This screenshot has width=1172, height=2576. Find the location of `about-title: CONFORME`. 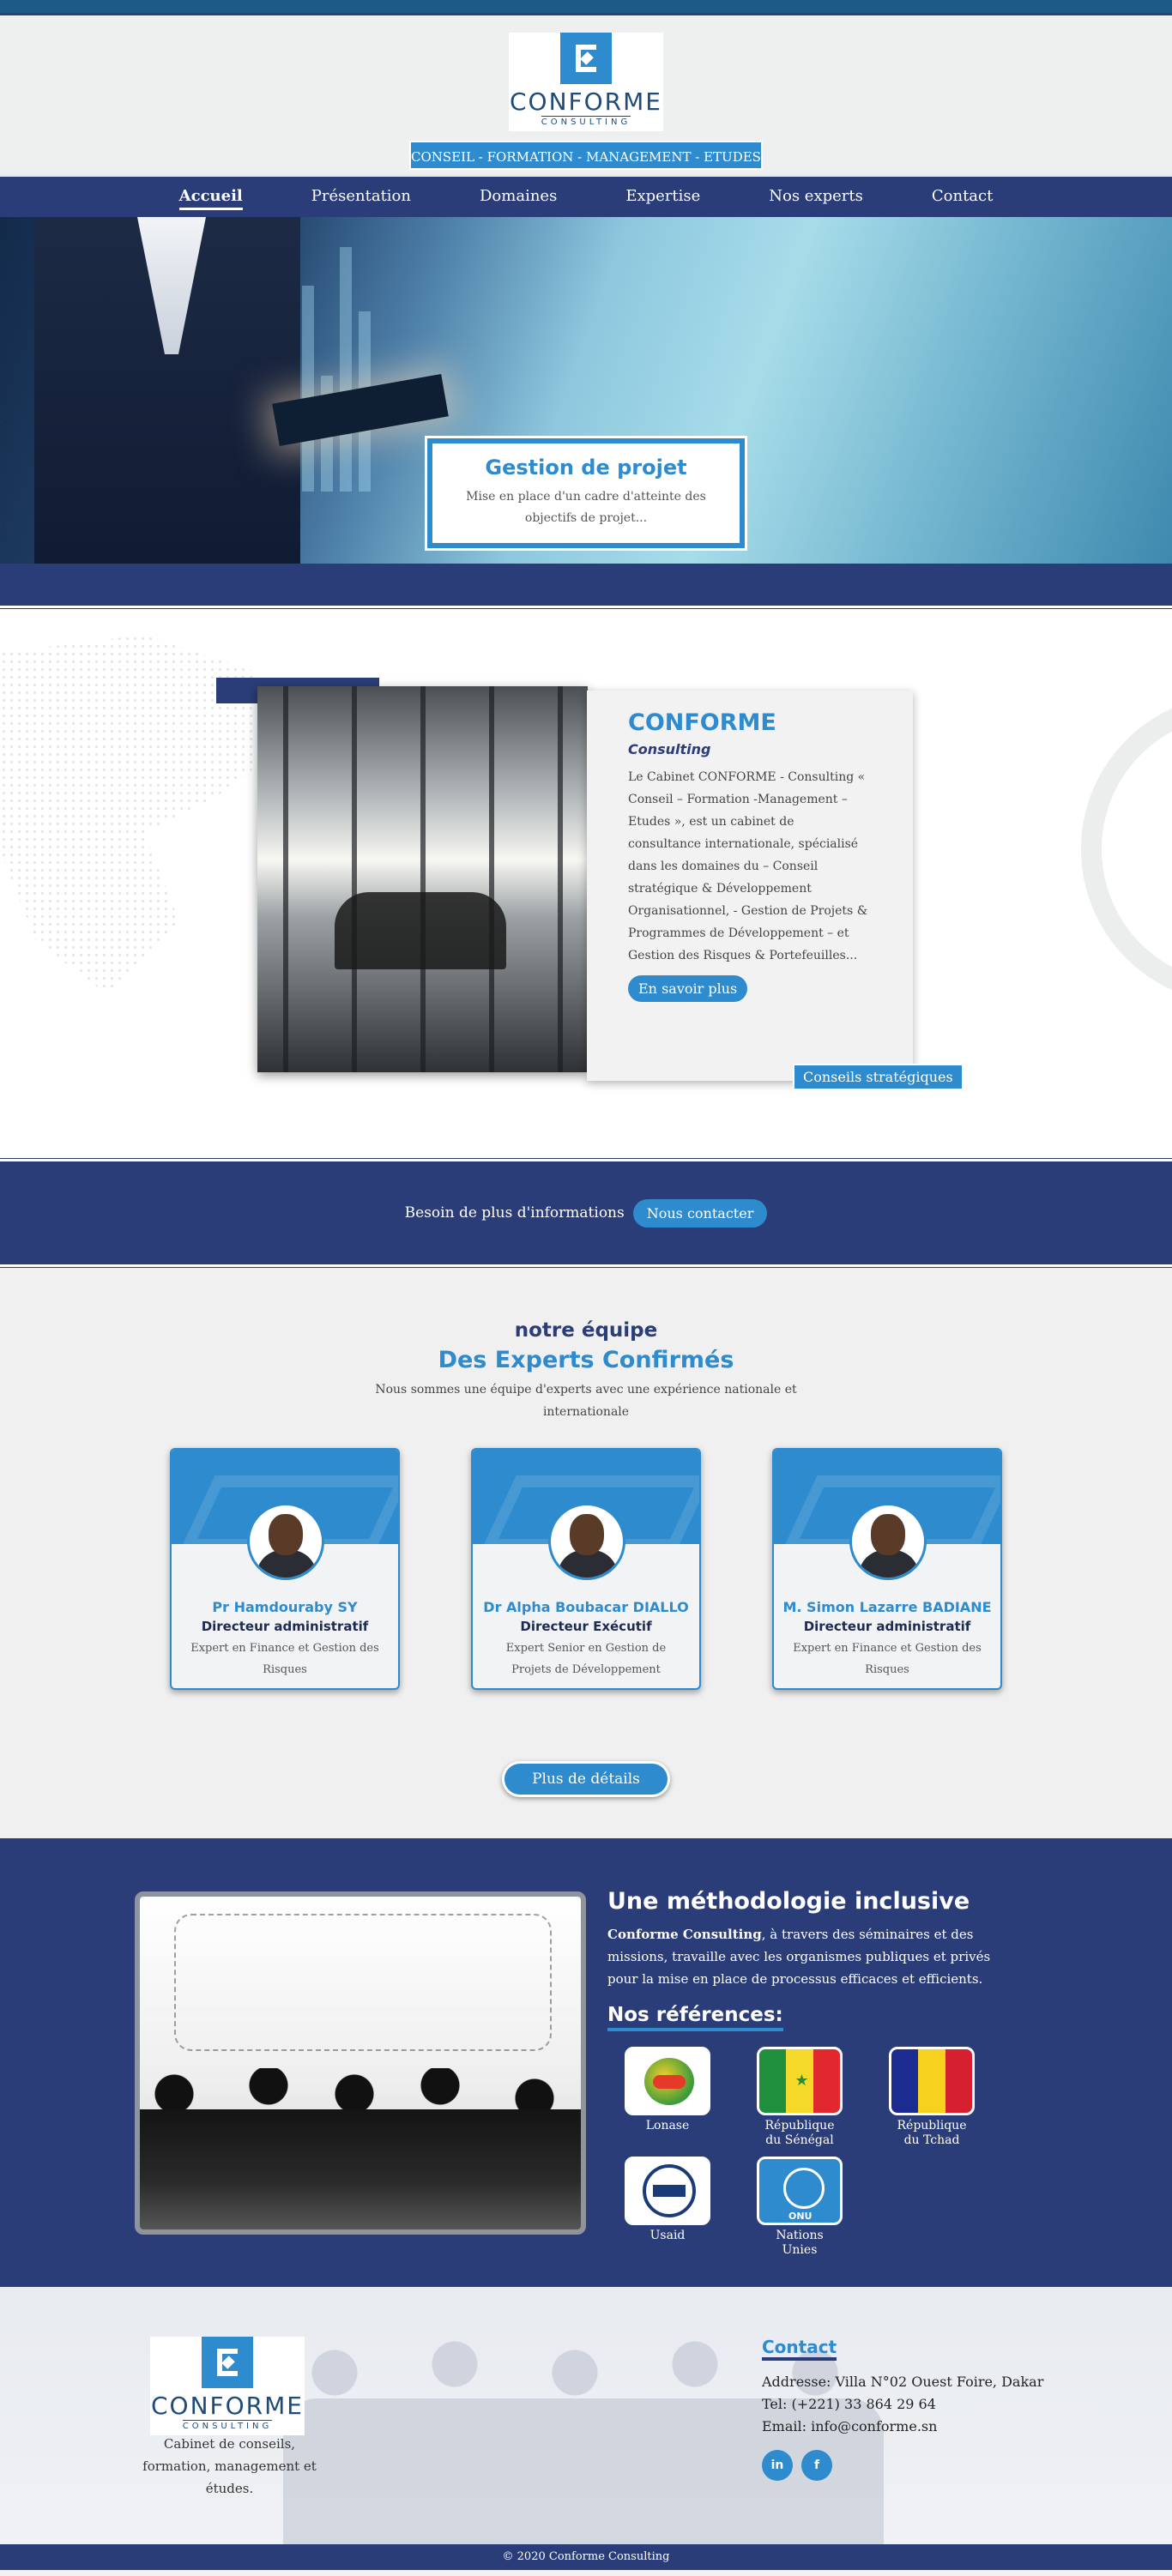

about-title: CONFORME is located at coordinates (702, 722).